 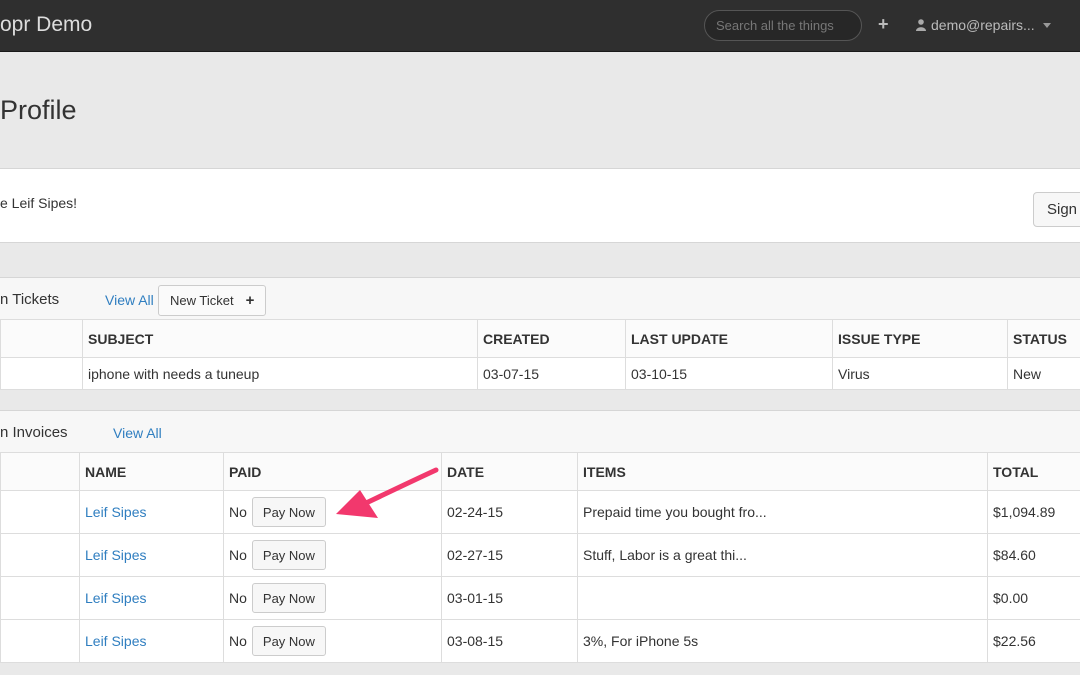 I want to click on invoice-total: $22.56, so click(x=1033, y=641).